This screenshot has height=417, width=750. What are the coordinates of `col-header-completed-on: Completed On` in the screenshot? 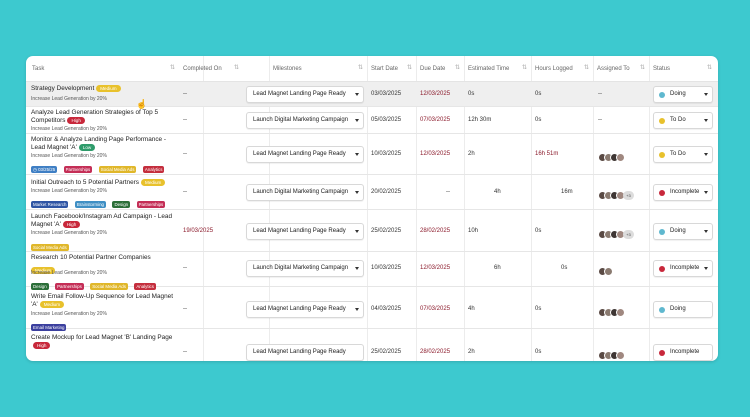 It's located at (202, 71).